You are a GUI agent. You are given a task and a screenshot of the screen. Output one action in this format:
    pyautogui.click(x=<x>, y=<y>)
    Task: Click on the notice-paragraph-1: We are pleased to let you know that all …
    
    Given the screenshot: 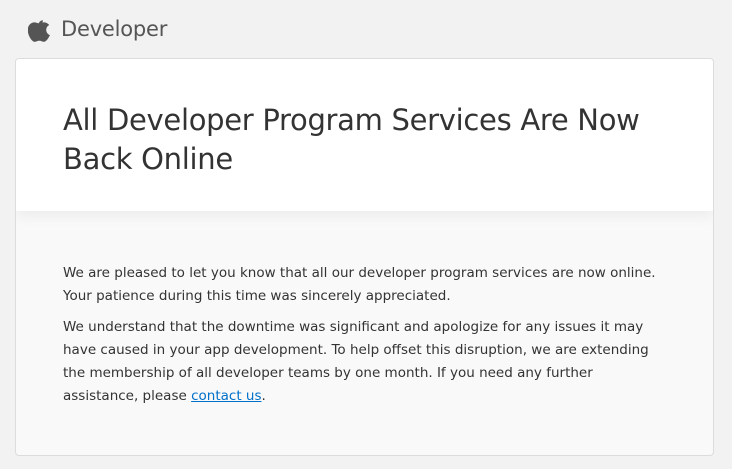 What is the action you would take?
    pyautogui.click(x=359, y=284)
    